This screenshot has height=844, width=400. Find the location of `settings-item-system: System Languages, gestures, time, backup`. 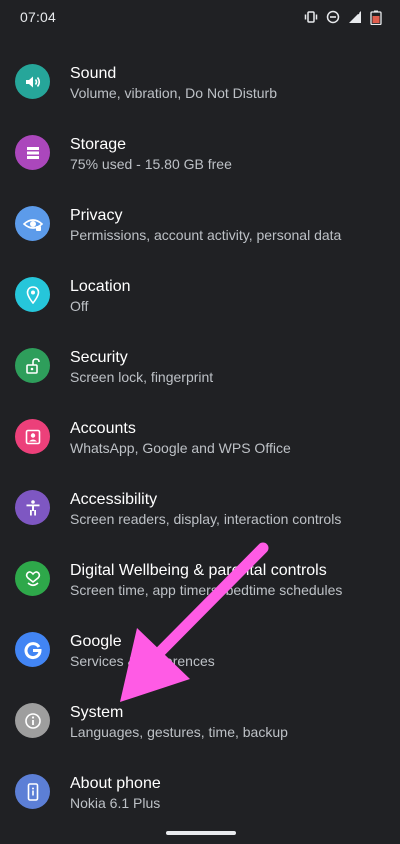

settings-item-system: System Languages, gestures, time, backup is located at coordinates (200, 720).